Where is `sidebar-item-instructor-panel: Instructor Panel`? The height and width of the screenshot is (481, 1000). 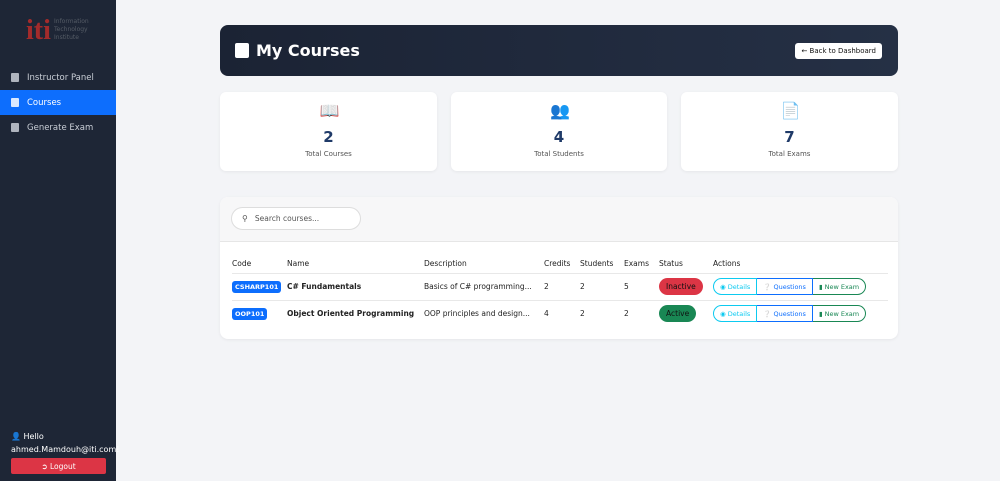 sidebar-item-instructor-panel: Instructor Panel is located at coordinates (58, 77).